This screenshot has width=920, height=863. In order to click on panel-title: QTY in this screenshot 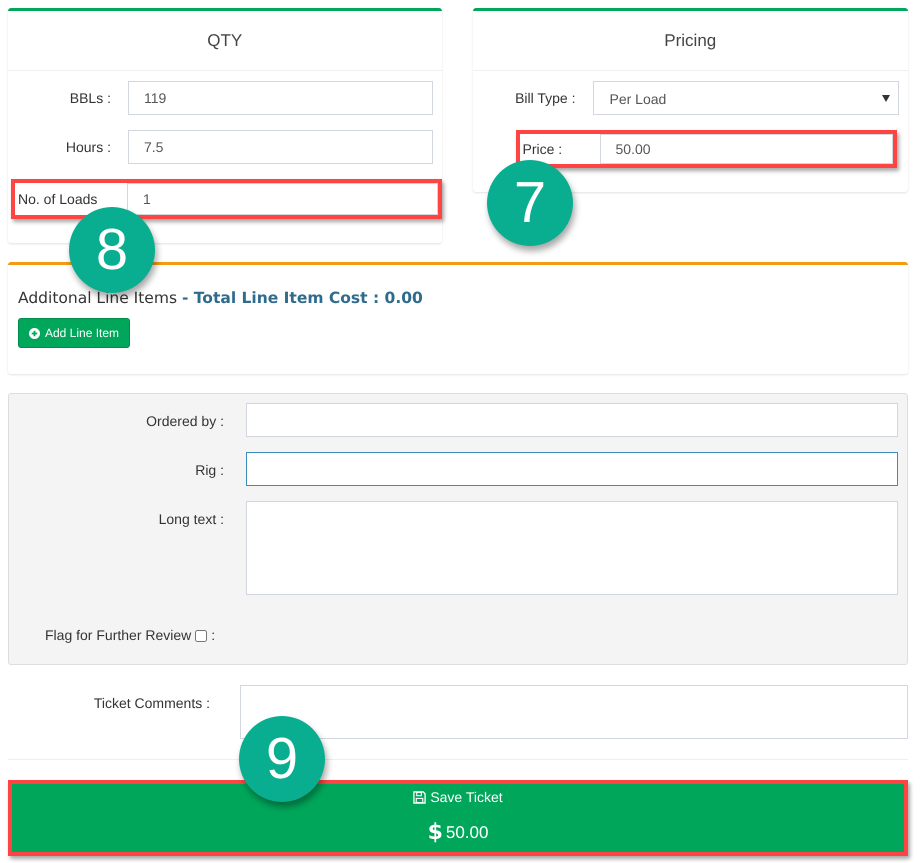, I will do `click(225, 41)`.